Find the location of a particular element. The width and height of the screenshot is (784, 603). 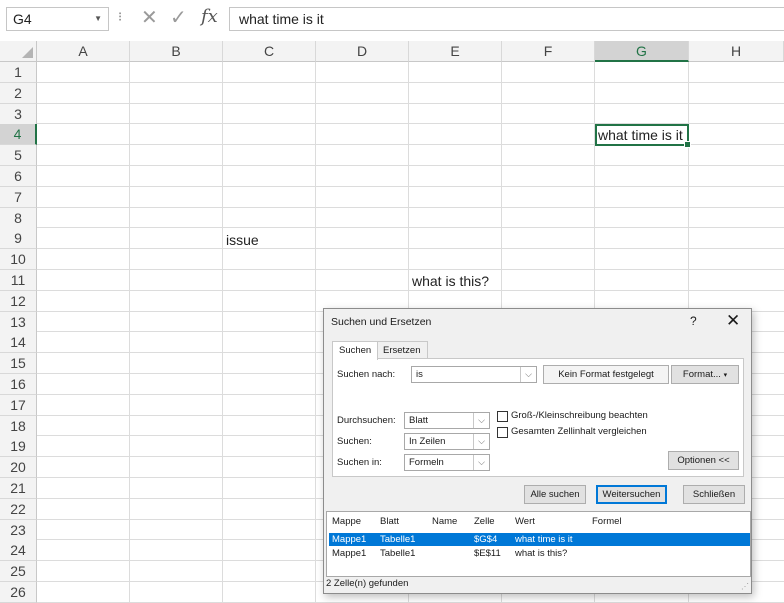

search-input-value: is is located at coordinates (419, 374).